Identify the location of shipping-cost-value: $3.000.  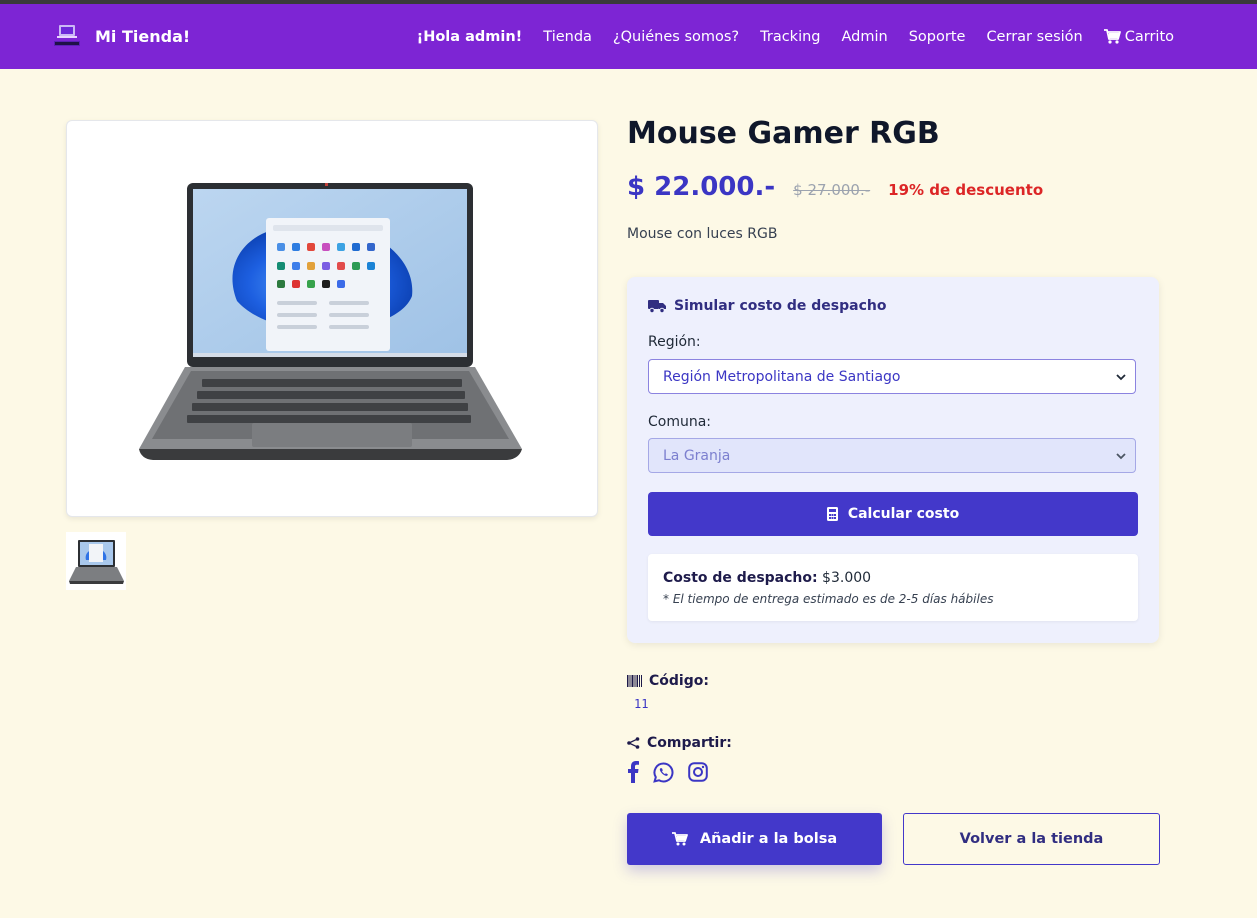
(844, 578).